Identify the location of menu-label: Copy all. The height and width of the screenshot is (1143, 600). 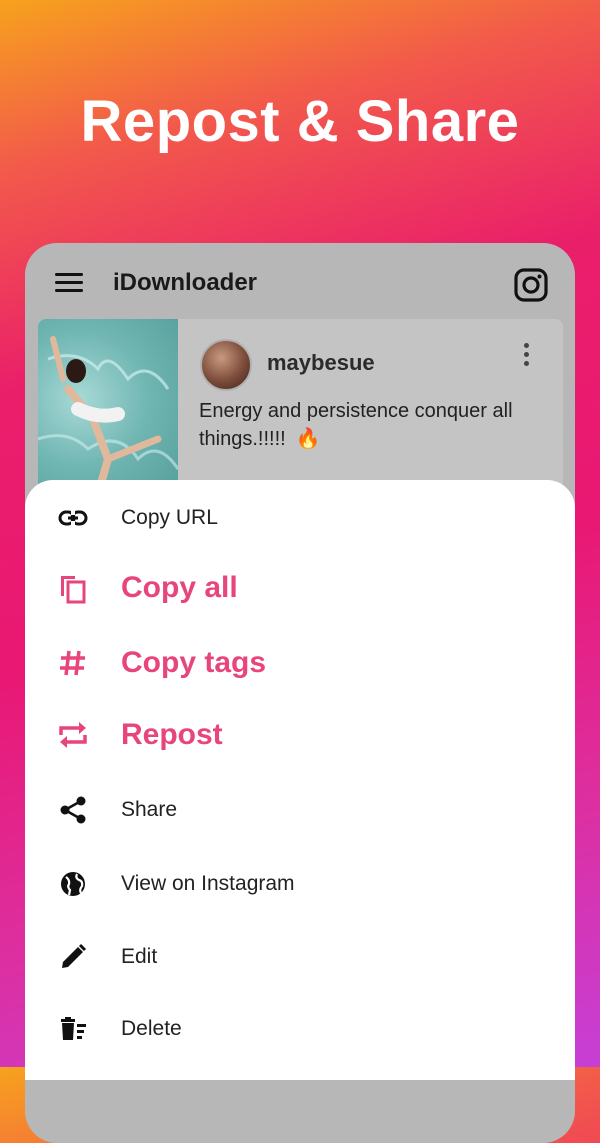
(179, 587).